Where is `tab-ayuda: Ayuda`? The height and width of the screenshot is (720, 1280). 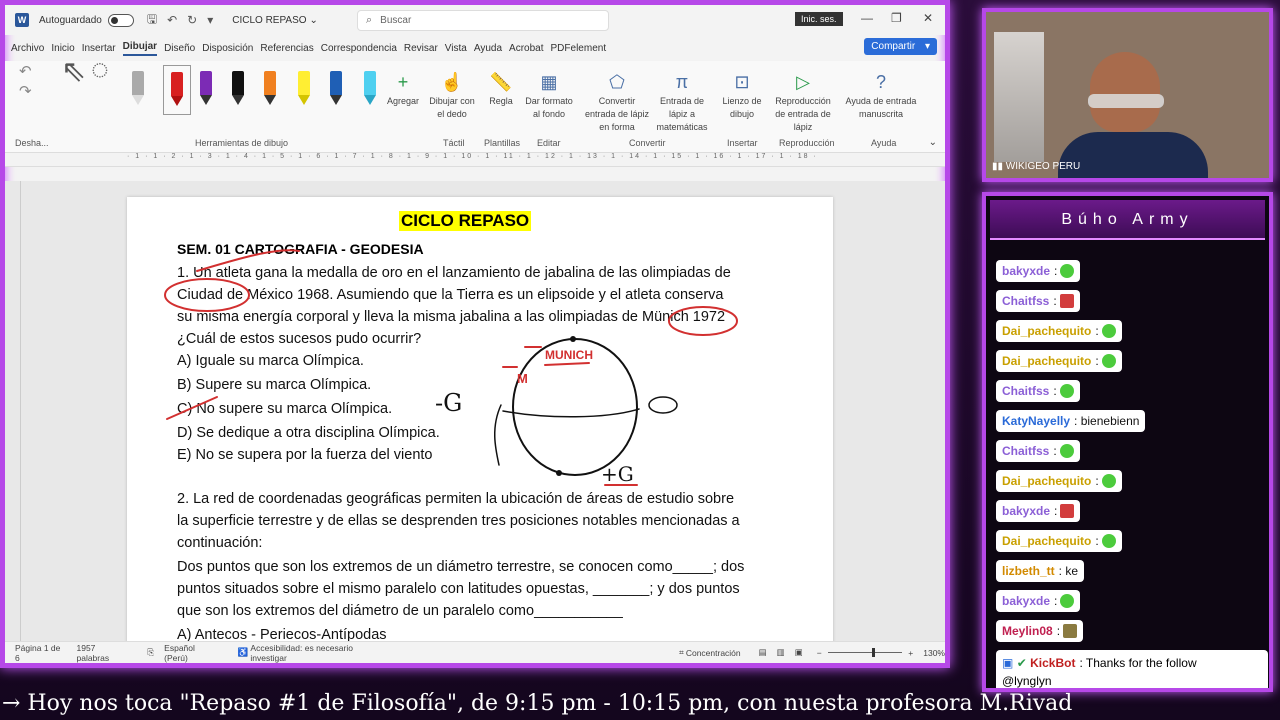 tab-ayuda: Ayuda is located at coordinates (488, 48).